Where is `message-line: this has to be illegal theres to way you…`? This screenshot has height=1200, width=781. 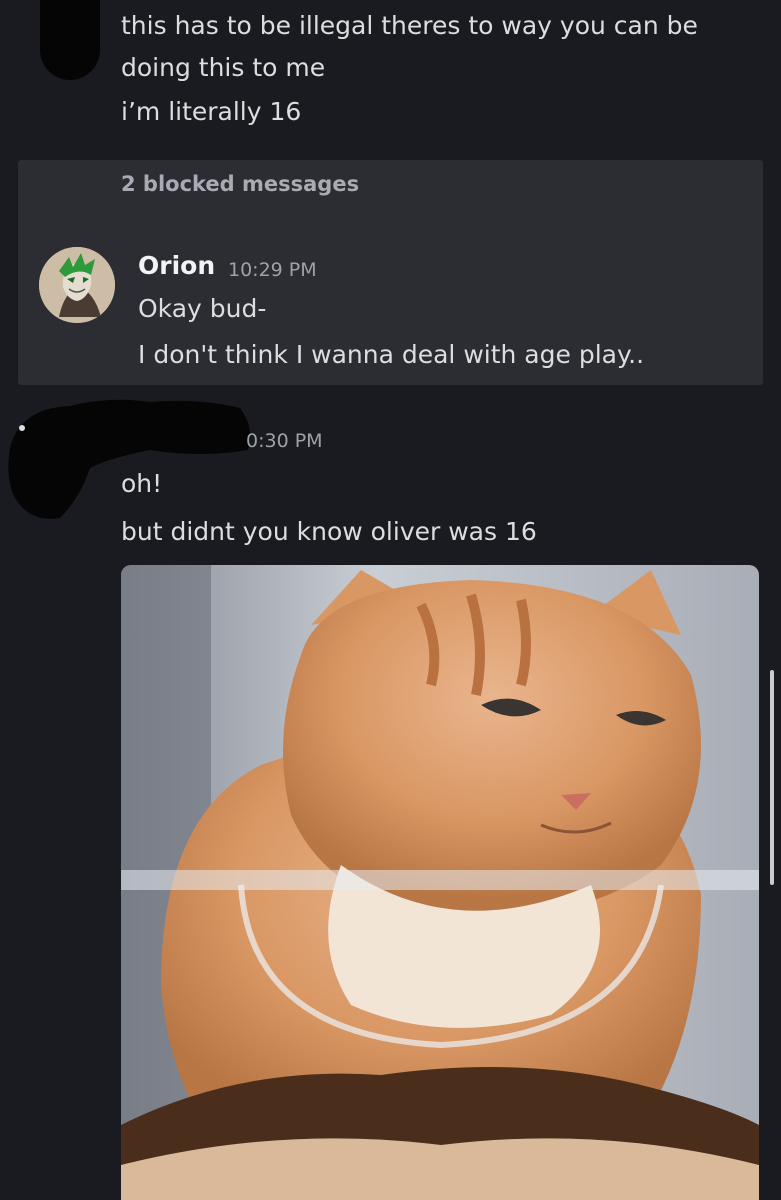 message-line: this has to be illegal theres to way you… is located at coordinates (409, 25).